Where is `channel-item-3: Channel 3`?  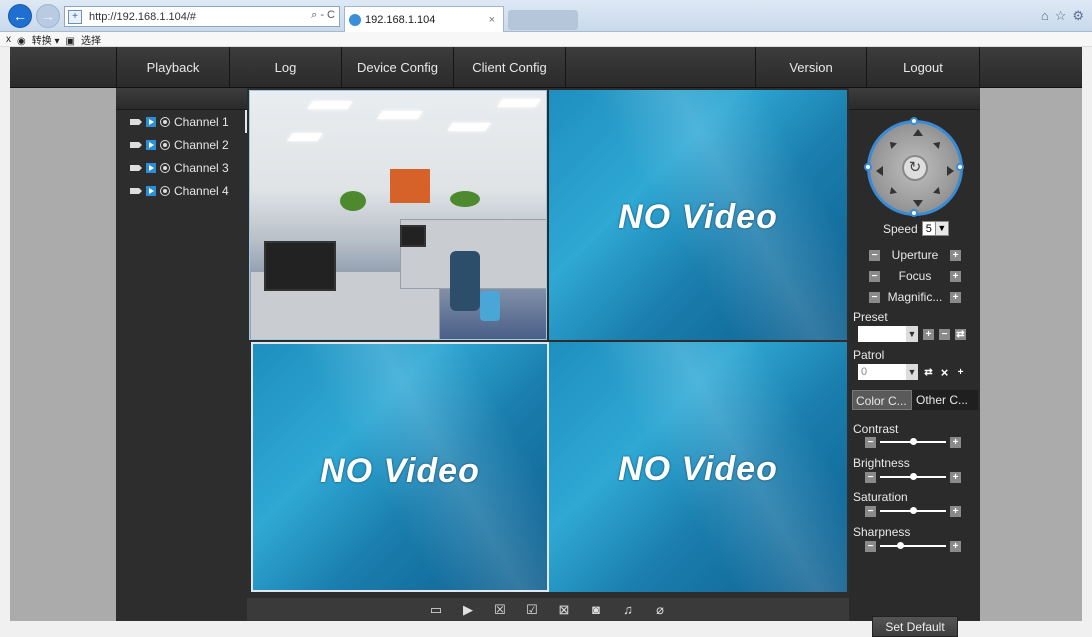 channel-item-3: Channel 3 is located at coordinates (181, 167).